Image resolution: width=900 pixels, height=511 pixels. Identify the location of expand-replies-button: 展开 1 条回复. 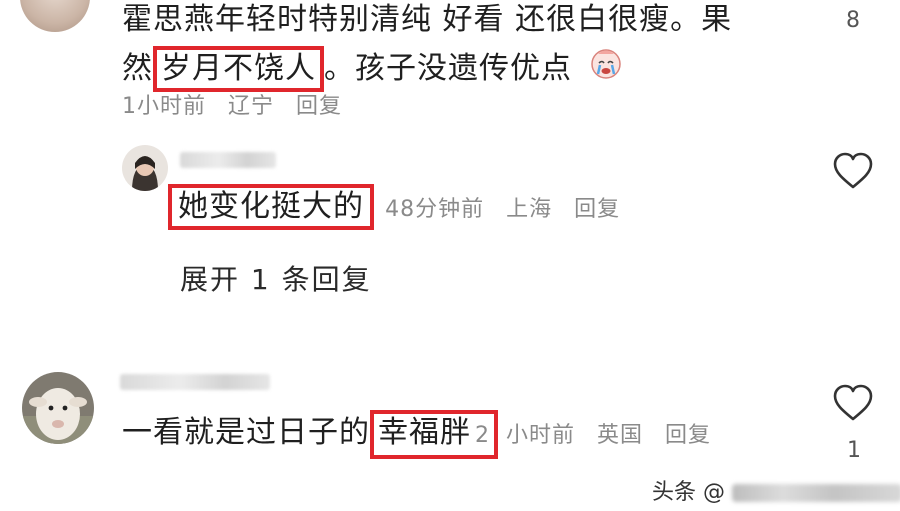
(276, 278).